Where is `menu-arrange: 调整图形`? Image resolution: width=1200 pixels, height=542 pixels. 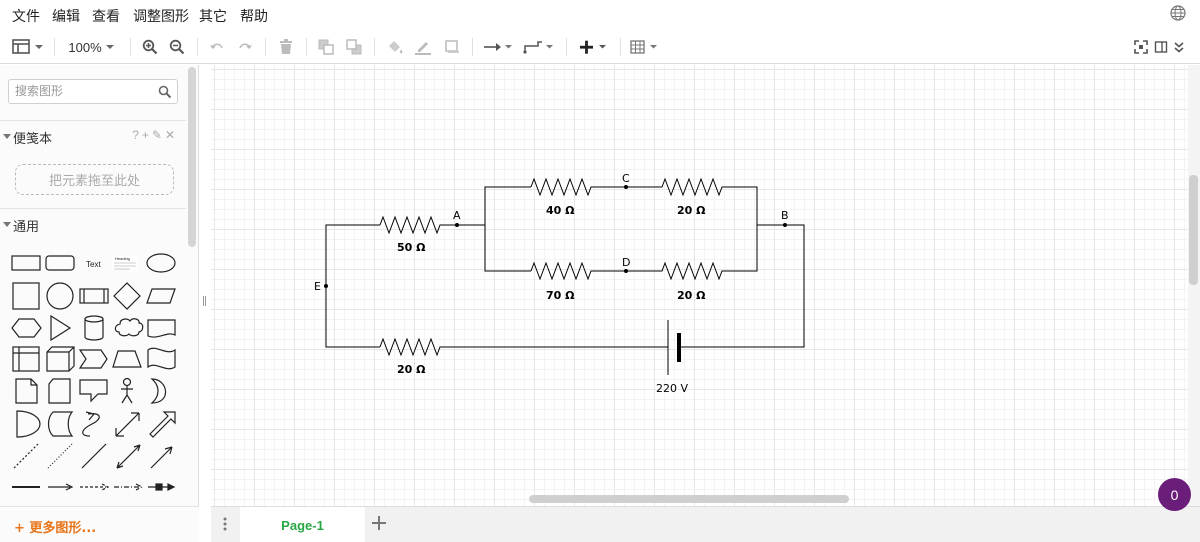 menu-arrange: 调整图形 is located at coordinates (161, 16).